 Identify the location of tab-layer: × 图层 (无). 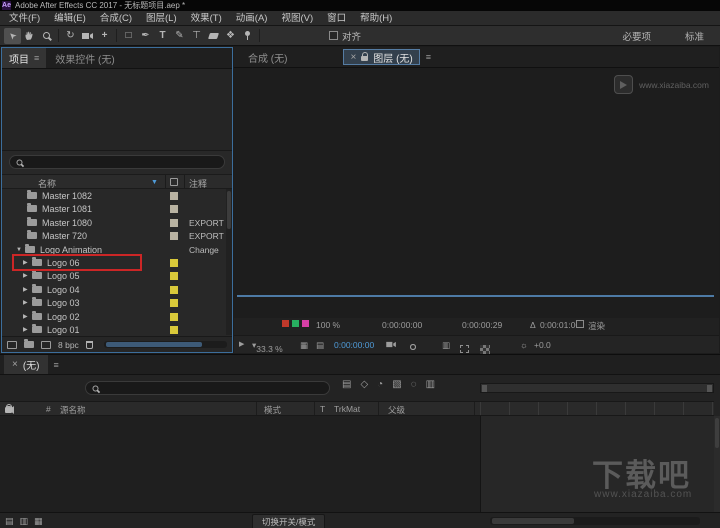
(381, 57).